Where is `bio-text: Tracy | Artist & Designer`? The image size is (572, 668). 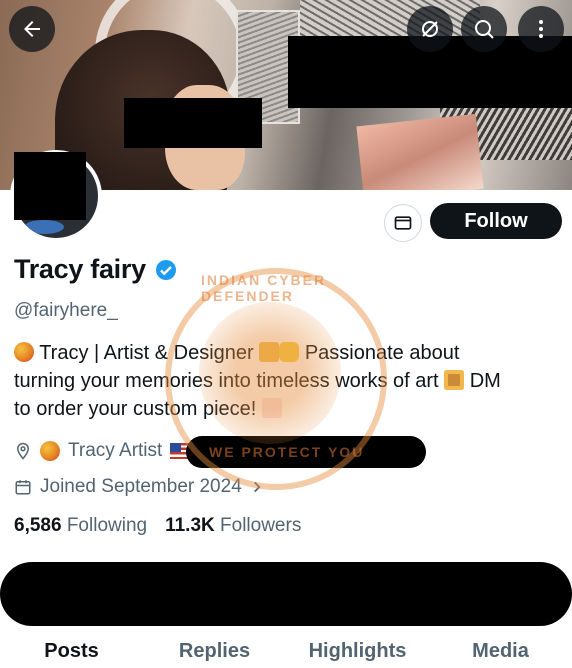
bio-text: Tracy | Artist & Designer is located at coordinates (146, 353).